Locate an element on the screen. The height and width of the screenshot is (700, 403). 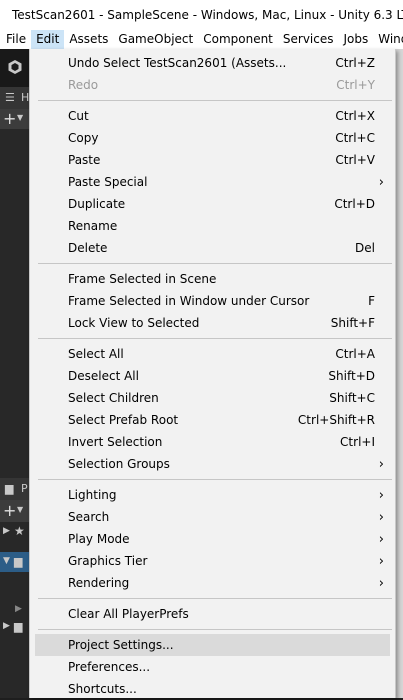
menu-item-shortcut: F is located at coordinates (371, 301).